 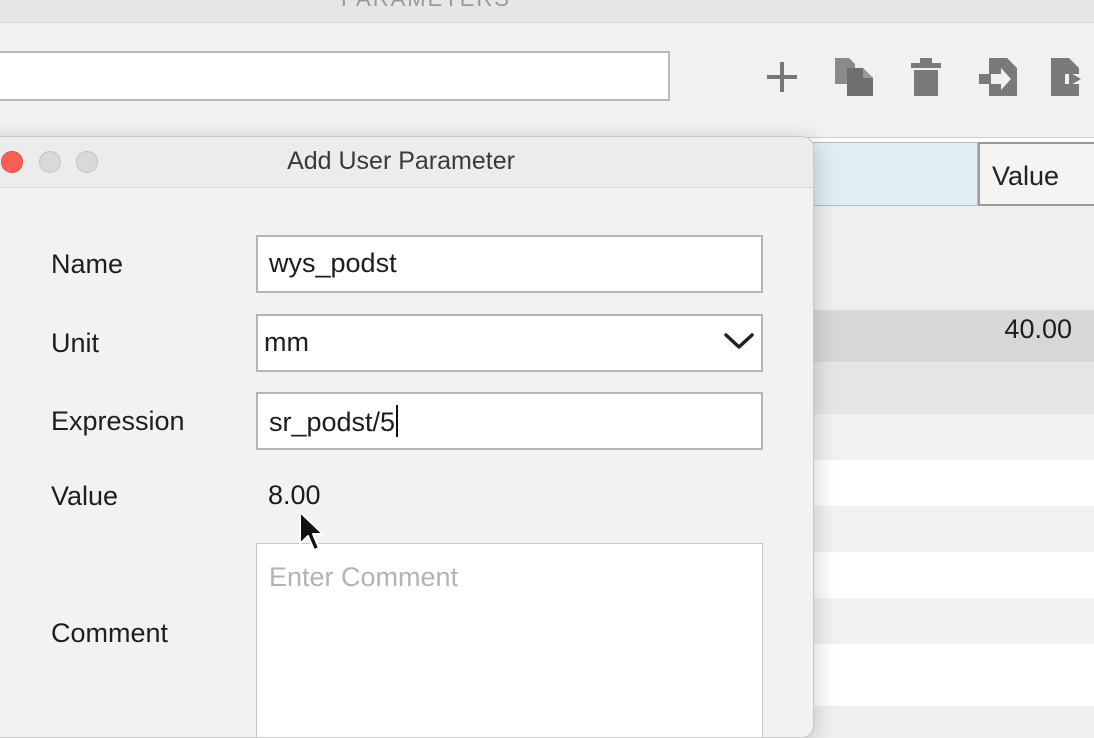 I want to click on unit-select: mm, so click(x=509, y=343).